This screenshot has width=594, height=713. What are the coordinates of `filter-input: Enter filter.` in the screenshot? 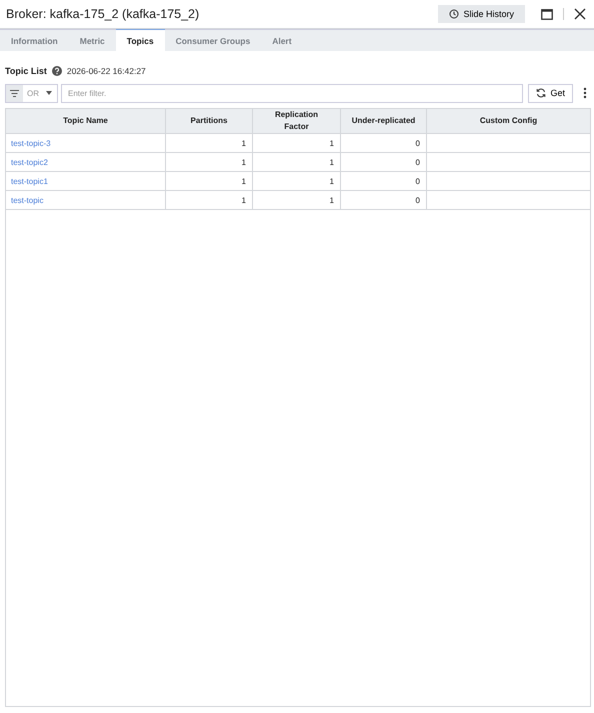 It's located at (292, 93).